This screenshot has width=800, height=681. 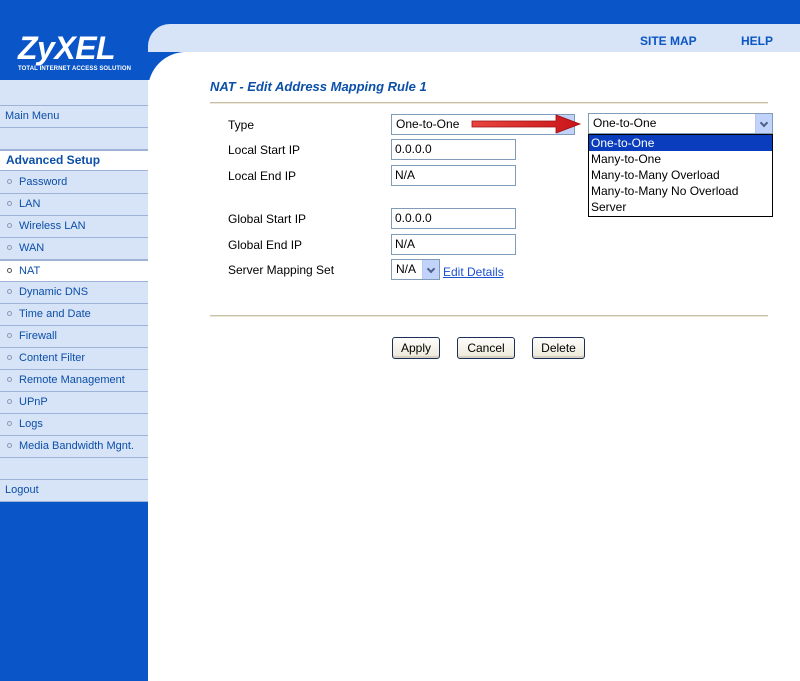 What do you see at coordinates (486, 348) in the screenshot?
I see `cancel-button: Cancel` at bounding box center [486, 348].